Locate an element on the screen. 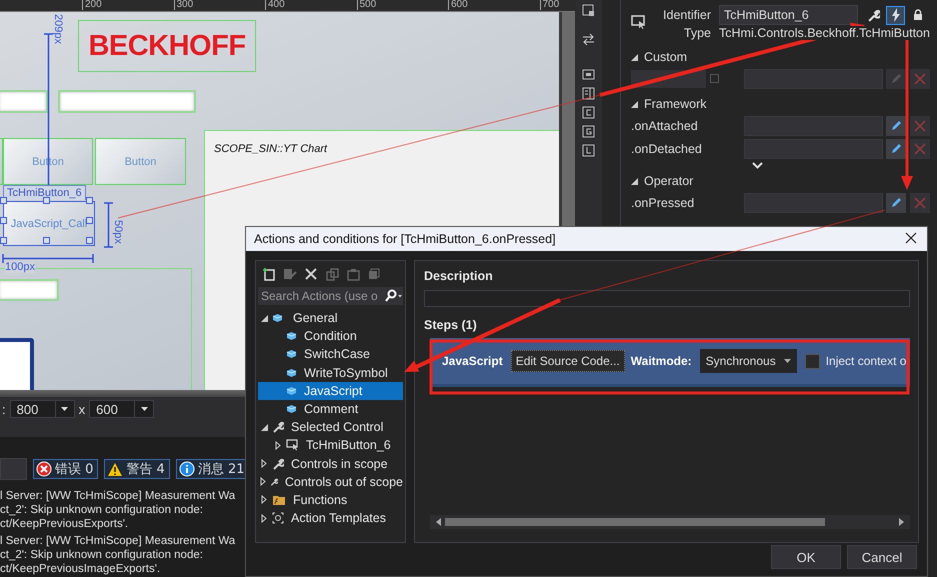  panel-icon is located at coordinates (588, 93).